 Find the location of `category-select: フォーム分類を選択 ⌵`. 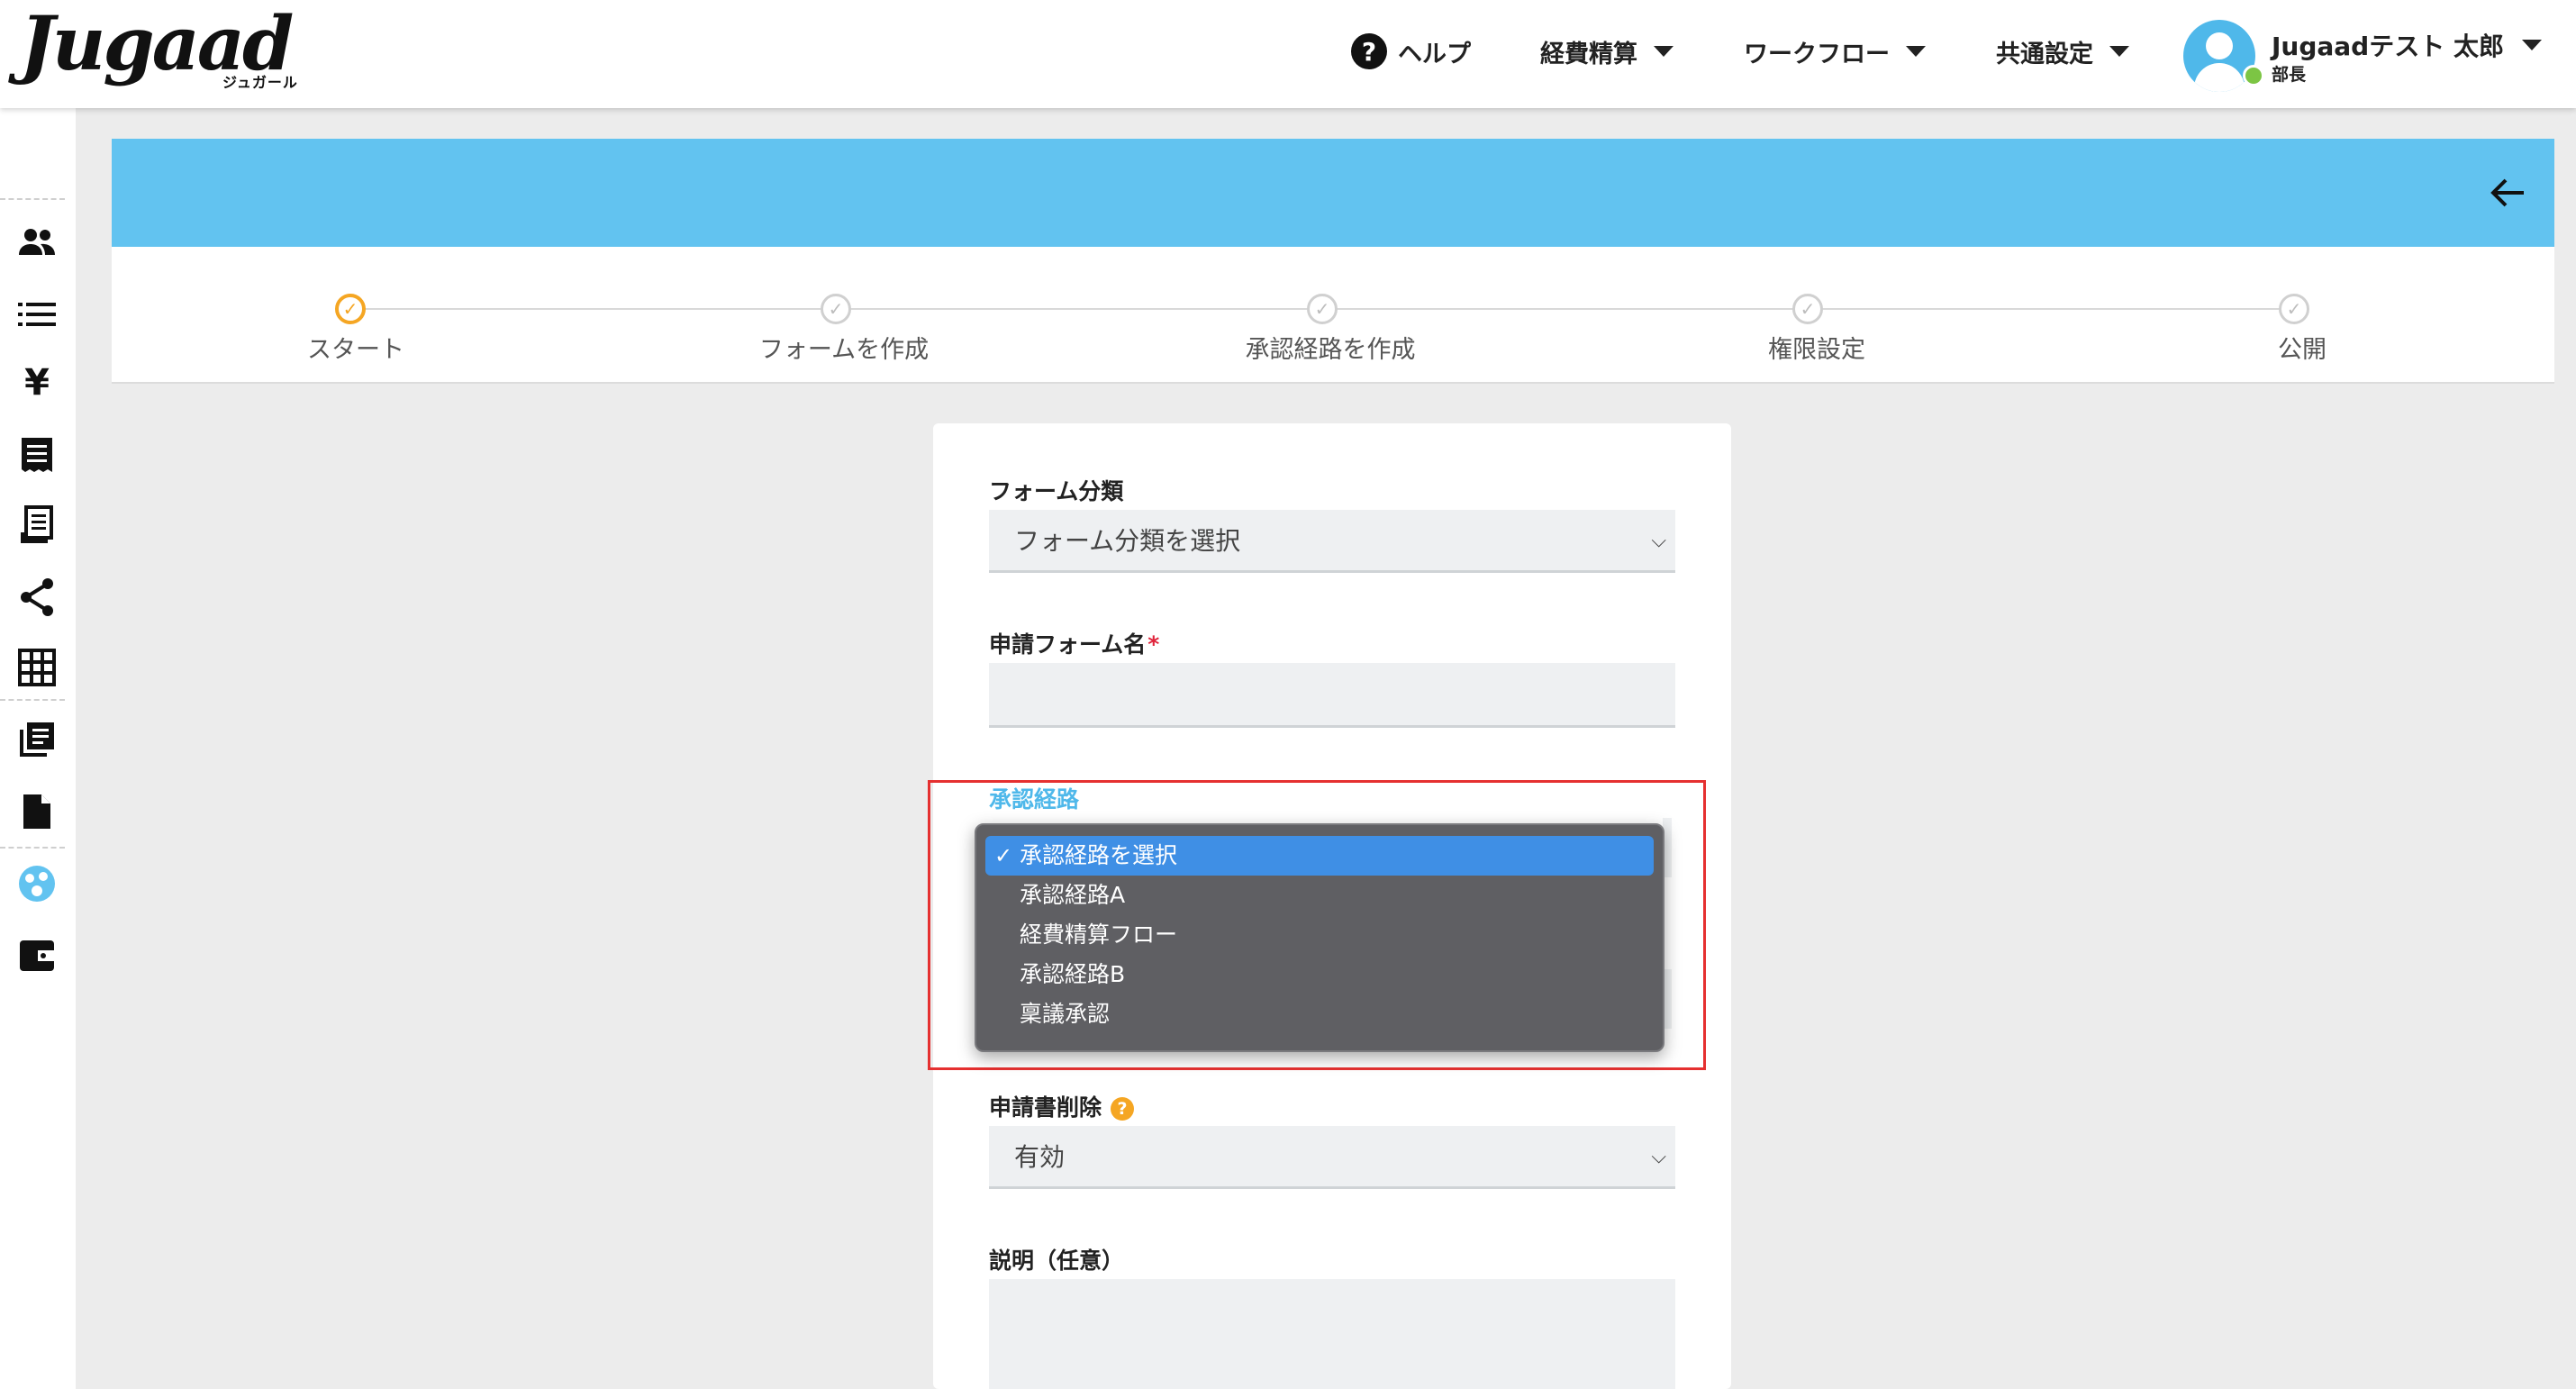

category-select: フォーム分類を選択 ⌵ is located at coordinates (1332, 542).